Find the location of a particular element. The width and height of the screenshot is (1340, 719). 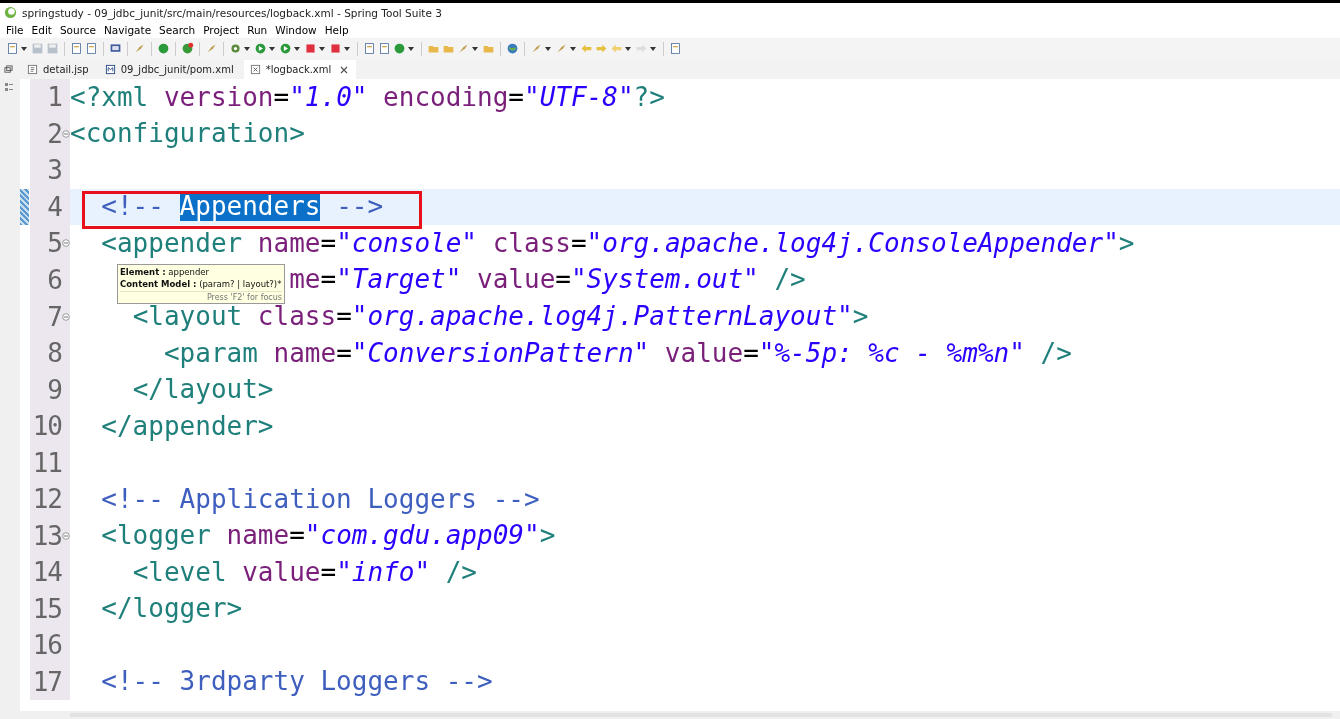

line-number: 16 is located at coordinates (47, 645).